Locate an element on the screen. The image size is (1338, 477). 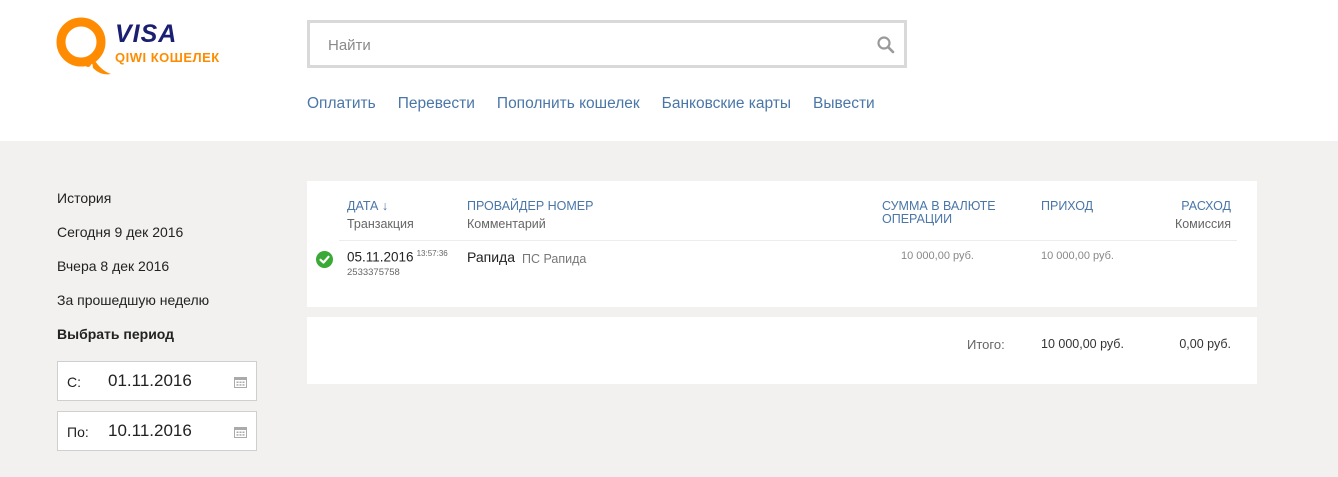
date-to-field: По: 10.11.2016 is located at coordinates (157, 431).